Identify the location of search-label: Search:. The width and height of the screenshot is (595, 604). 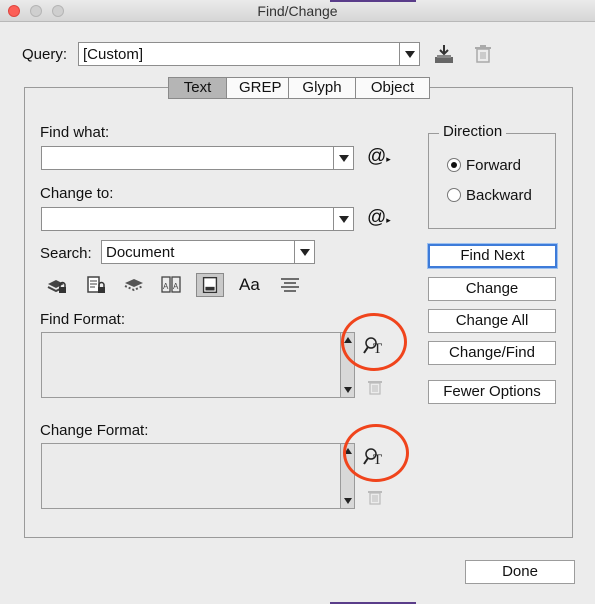
(66, 253).